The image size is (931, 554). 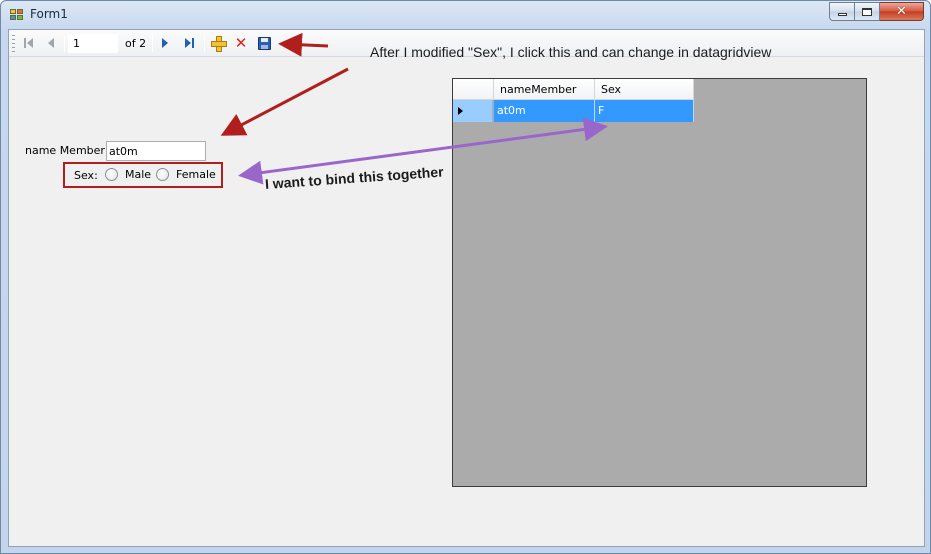 I want to click on column-header-namemember: nameMember, so click(x=544, y=89).